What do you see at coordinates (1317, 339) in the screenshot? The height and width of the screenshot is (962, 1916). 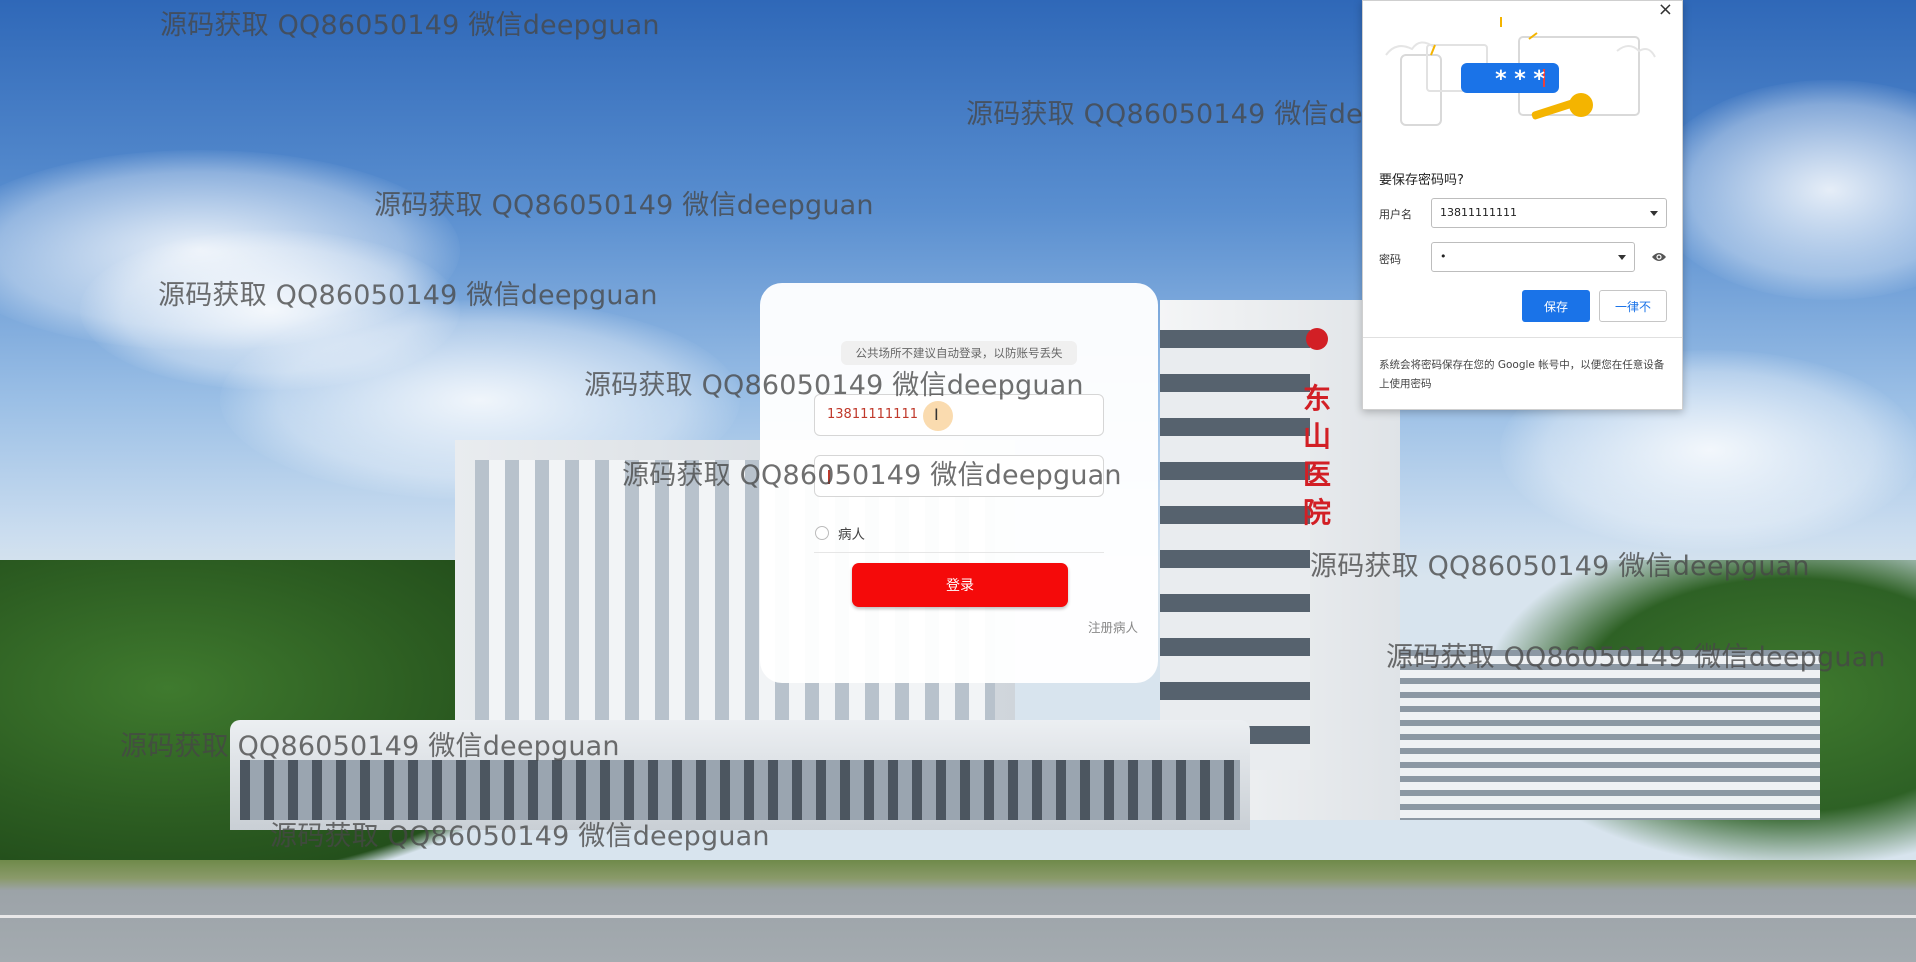 I see `hospital-cross-icon` at bounding box center [1317, 339].